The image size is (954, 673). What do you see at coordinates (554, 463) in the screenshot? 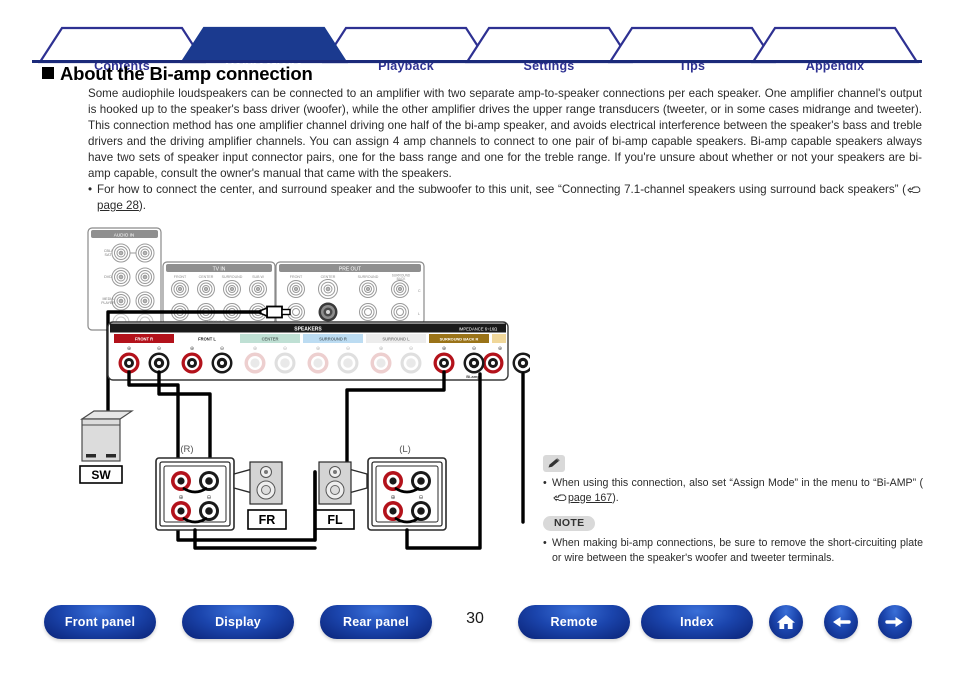
I see `pencil-icon` at bounding box center [554, 463].